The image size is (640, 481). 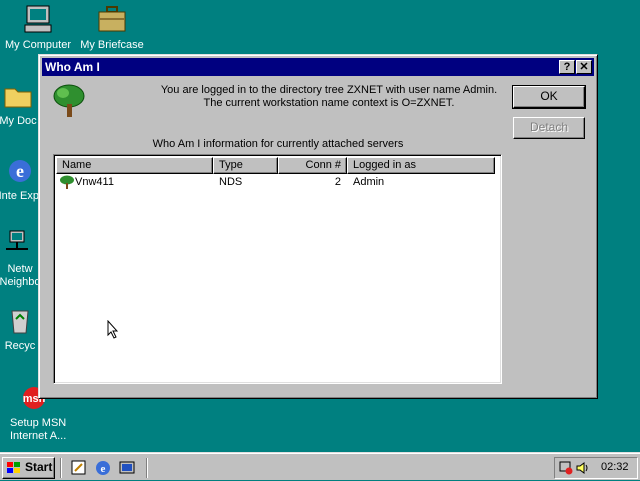 I want to click on system-tray: 02:32, so click(x=596, y=468).